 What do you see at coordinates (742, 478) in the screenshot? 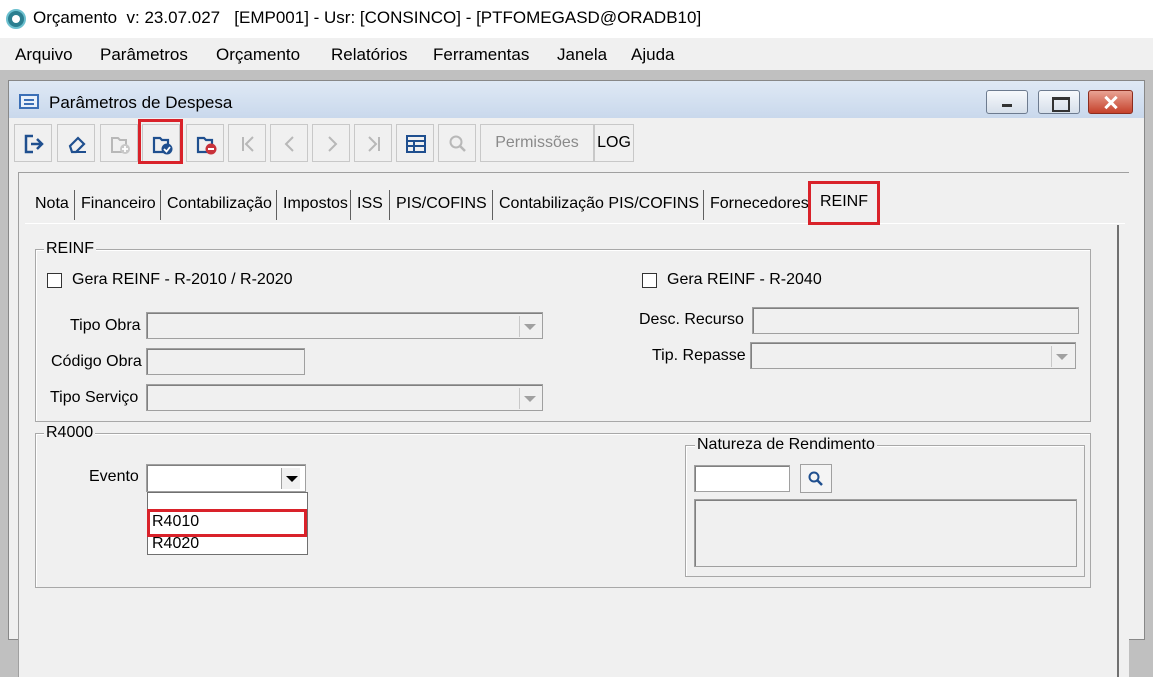
I see `natureza-code-input` at bounding box center [742, 478].